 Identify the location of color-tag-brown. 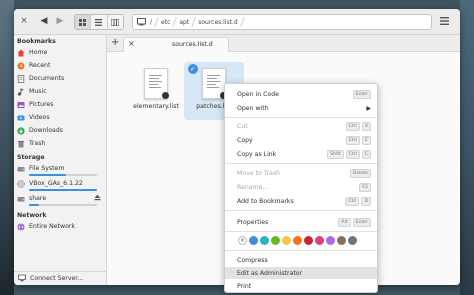
(341, 240).